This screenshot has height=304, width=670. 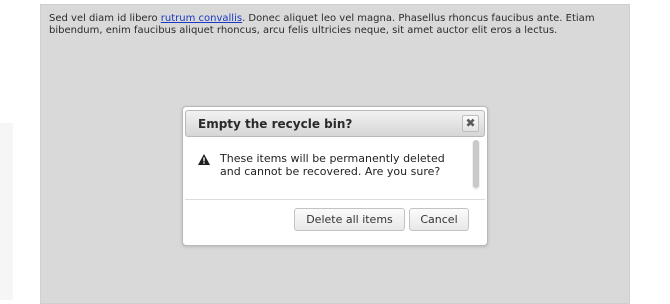 I want to click on close-icon: ✖, so click(x=470, y=123).